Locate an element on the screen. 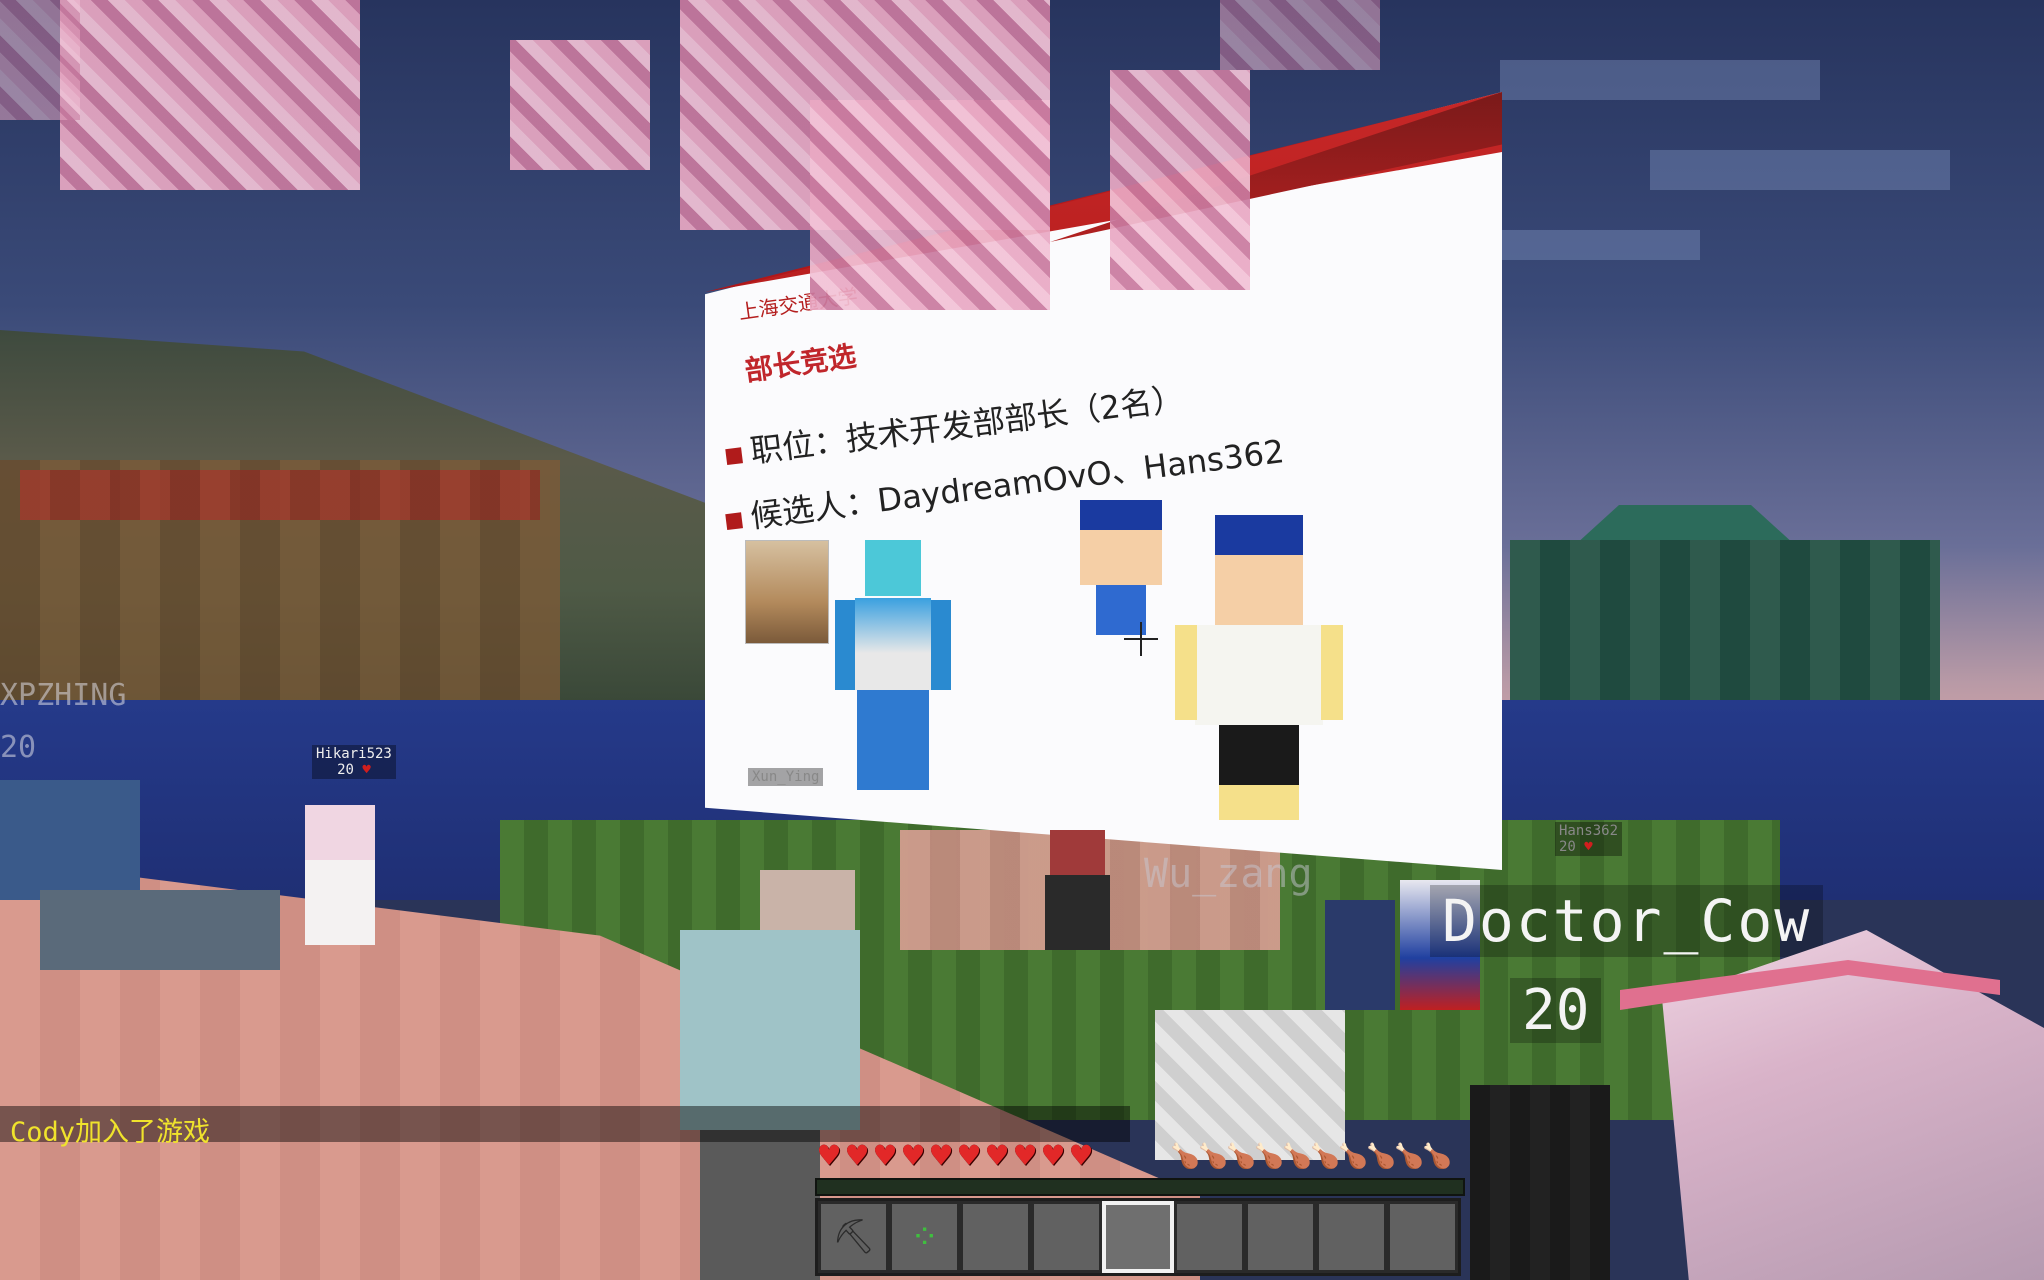  nametag-hans362: Hans362 20 ♥ is located at coordinates (1589, 839).